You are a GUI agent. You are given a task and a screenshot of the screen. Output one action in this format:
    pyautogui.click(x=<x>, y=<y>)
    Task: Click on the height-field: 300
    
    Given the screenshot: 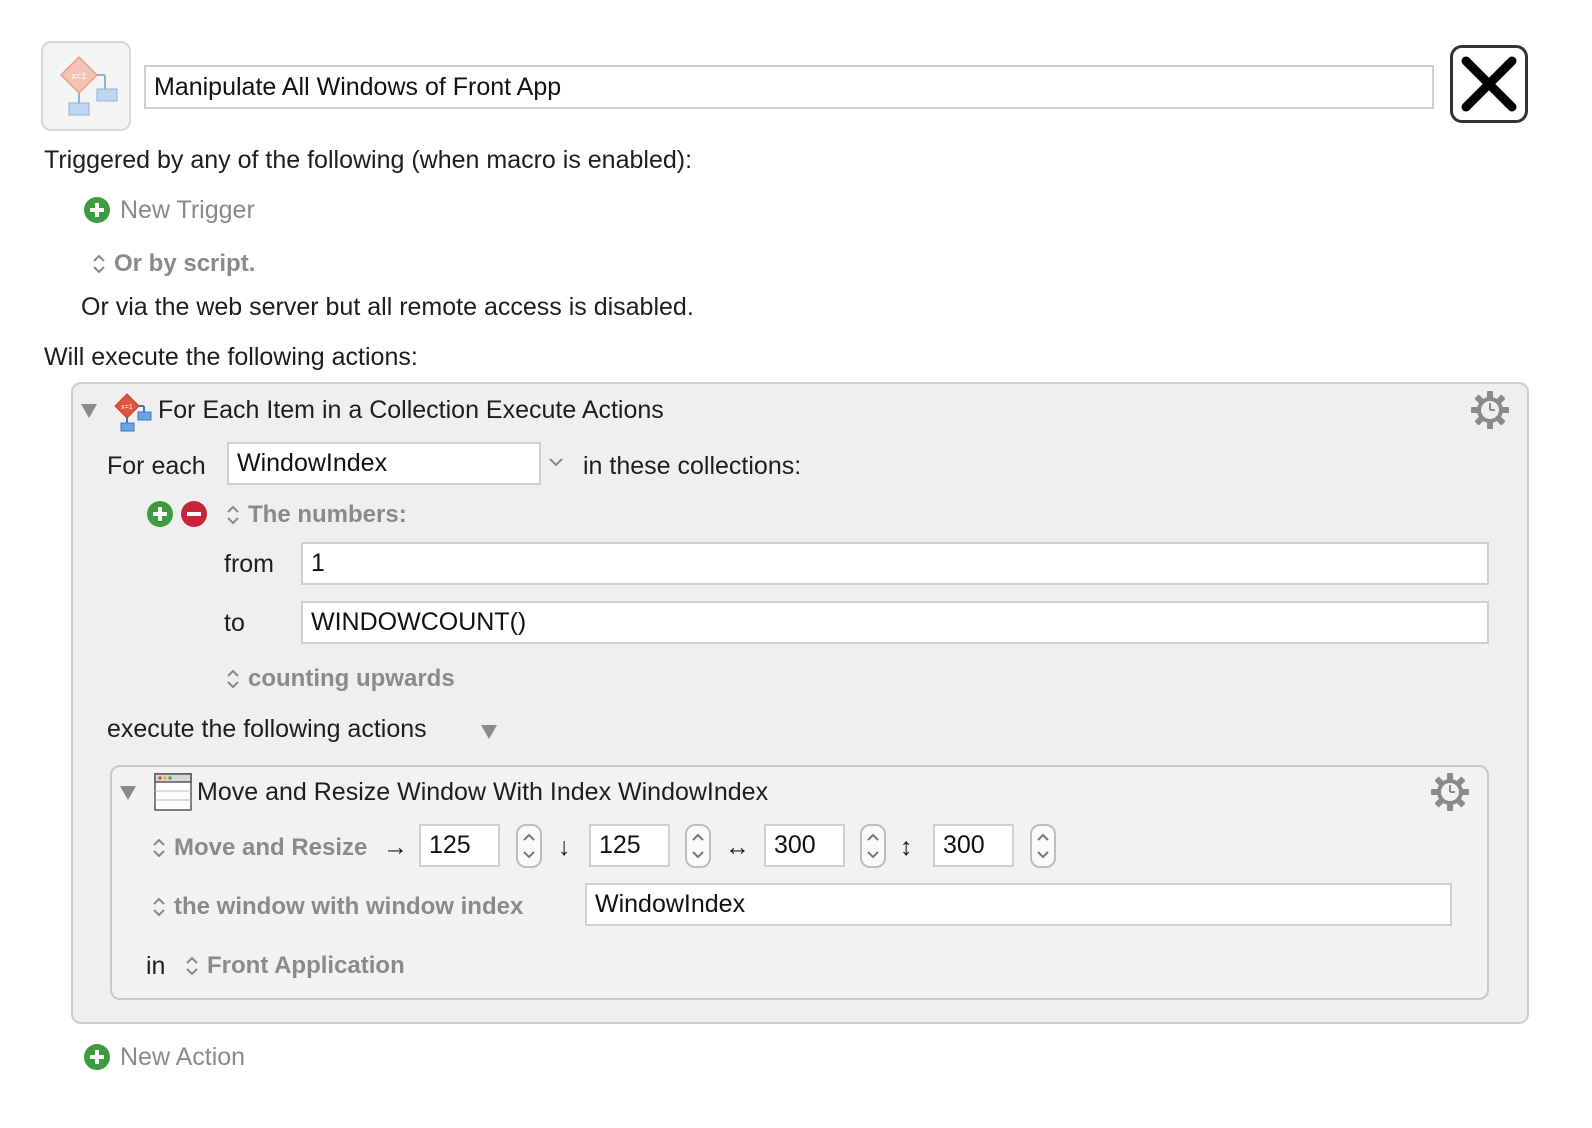 What is the action you would take?
    pyautogui.click(x=973, y=845)
    